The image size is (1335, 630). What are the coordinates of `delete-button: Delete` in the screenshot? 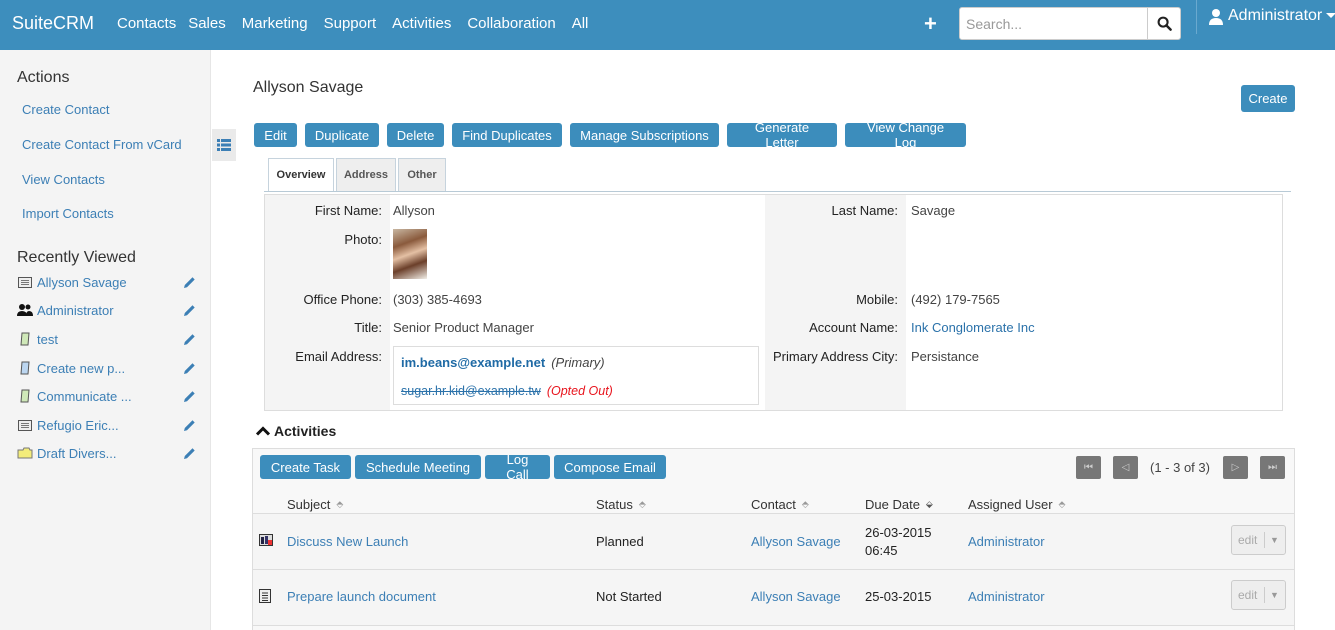 It's located at (415, 135).